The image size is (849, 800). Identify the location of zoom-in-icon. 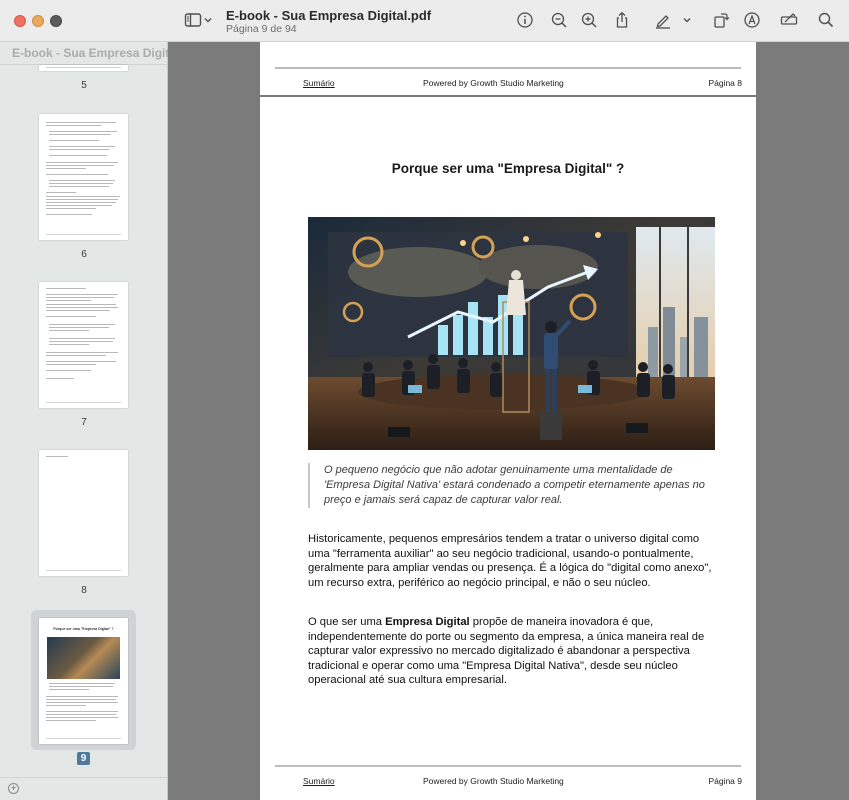
(589, 20).